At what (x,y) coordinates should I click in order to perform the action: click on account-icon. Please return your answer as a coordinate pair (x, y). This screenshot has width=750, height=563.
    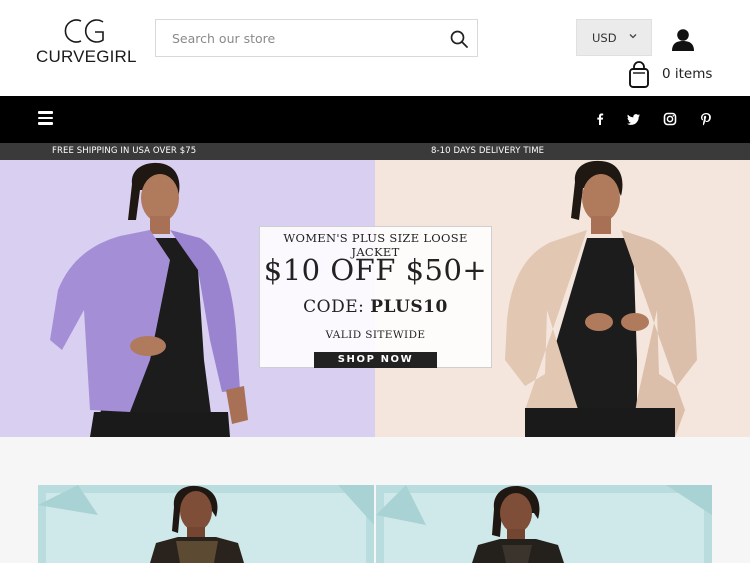
    Looking at the image, I should click on (683, 40).